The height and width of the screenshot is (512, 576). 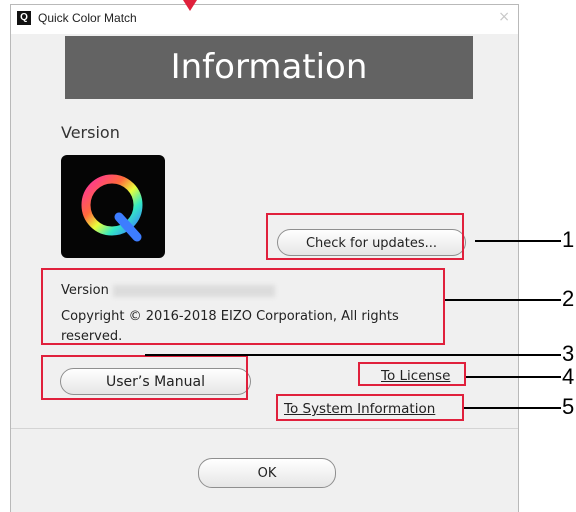 What do you see at coordinates (267, 473) in the screenshot?
I see `ok-button: OK` at bounding box center [267, 473].